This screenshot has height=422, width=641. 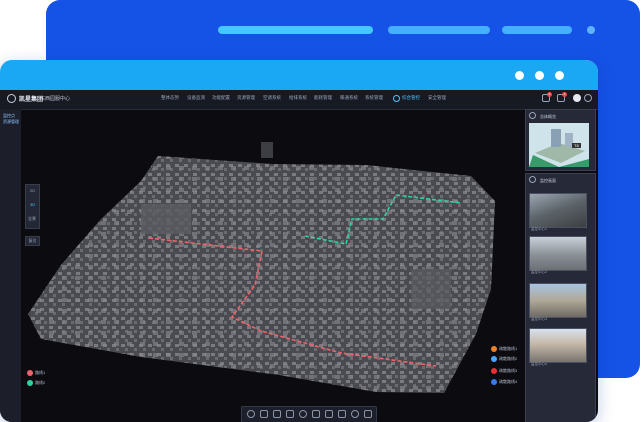 What do you see at coordinates (342, 414) in the screenshot?
I see `area-icon` at bounding box center [342, 414].